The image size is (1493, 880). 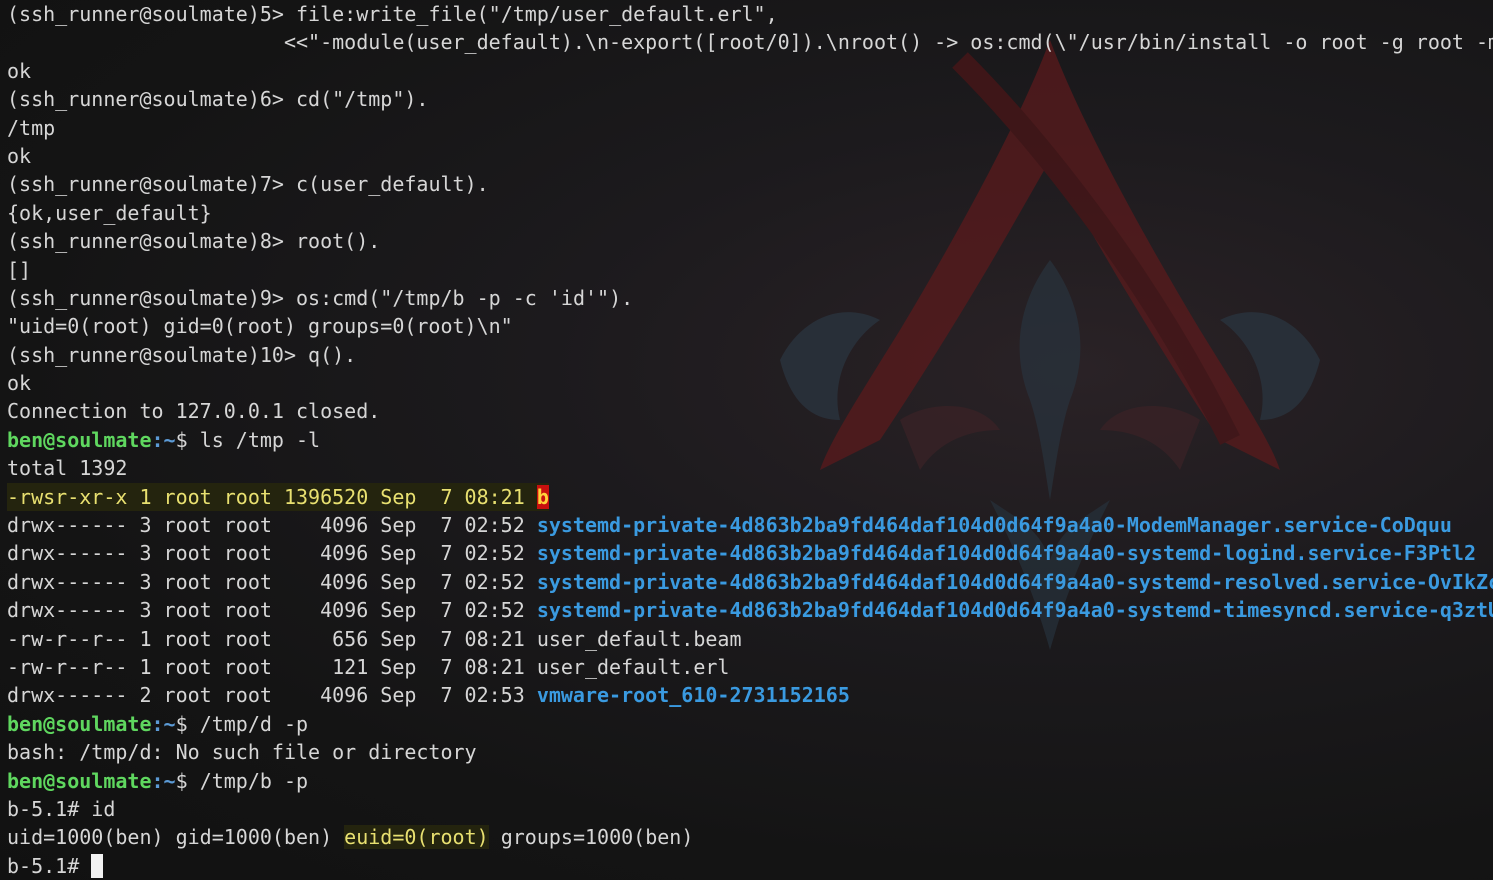 I want to click on command-text: q()., so click(x=332, y=354).